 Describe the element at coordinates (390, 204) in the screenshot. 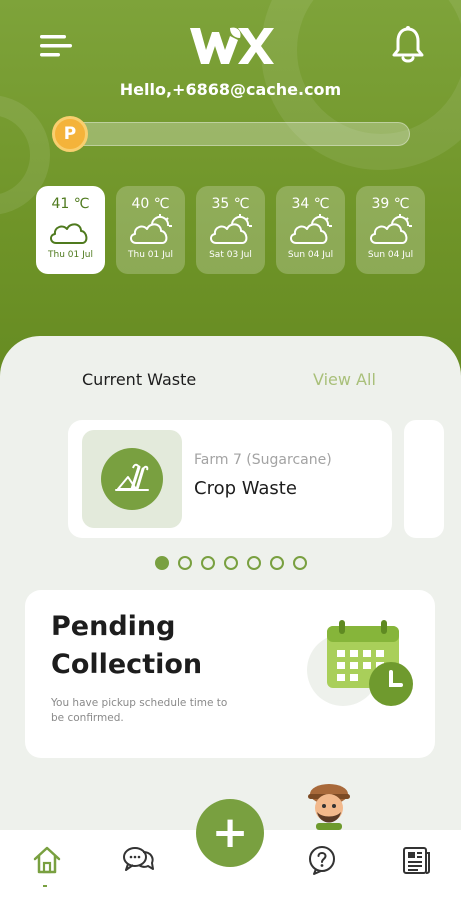

I see `weather-temperature: 39 ℃` at that location.